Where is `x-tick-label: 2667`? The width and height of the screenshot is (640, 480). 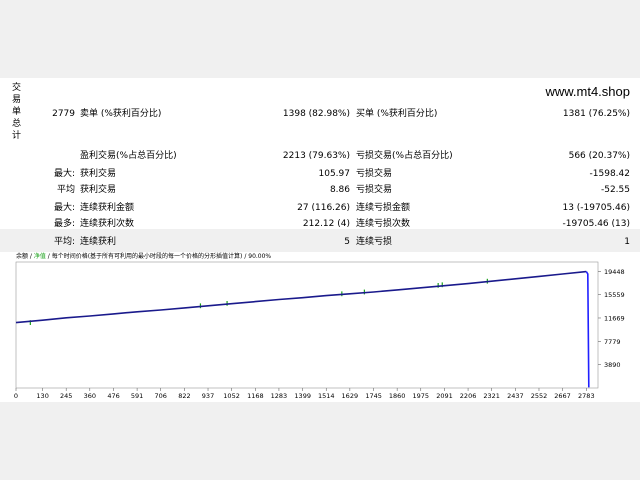
x-tick-label: 2667 is located at coordinates (562, 396).